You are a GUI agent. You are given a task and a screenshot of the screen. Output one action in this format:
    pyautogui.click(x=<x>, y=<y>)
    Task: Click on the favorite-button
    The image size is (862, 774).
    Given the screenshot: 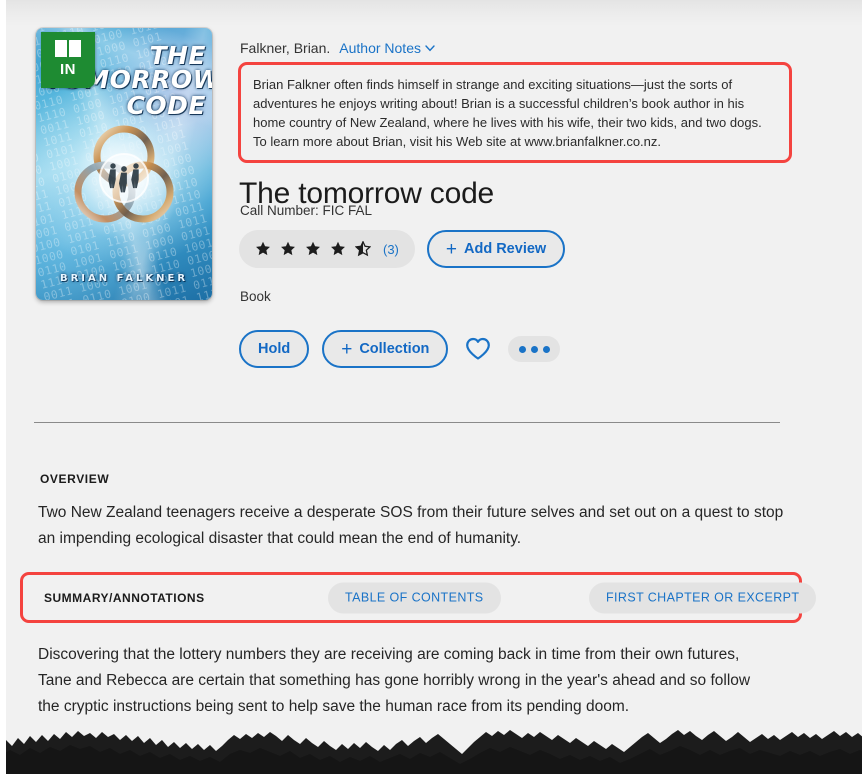 What is the action you would take?
    pyautogui.click(x=478, y=349)
    